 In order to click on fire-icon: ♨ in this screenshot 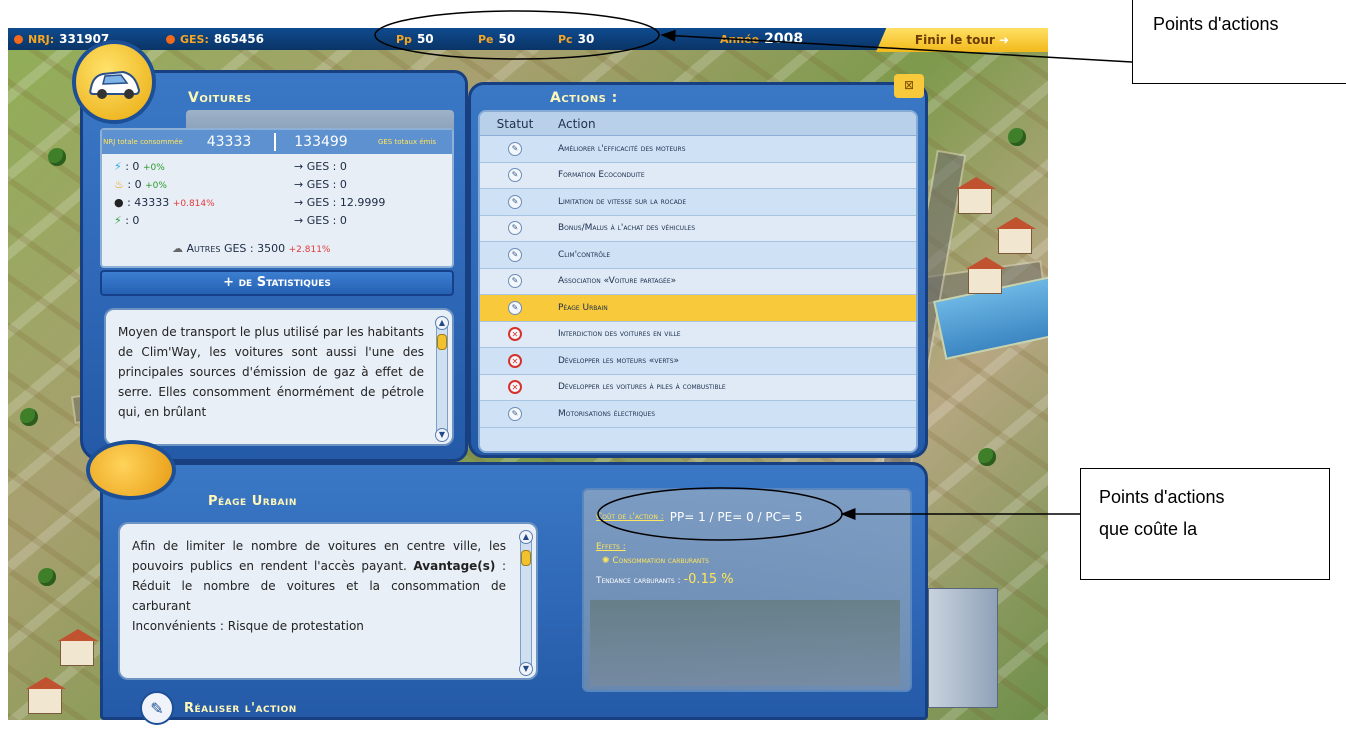, I will do `click(119, 184)`.